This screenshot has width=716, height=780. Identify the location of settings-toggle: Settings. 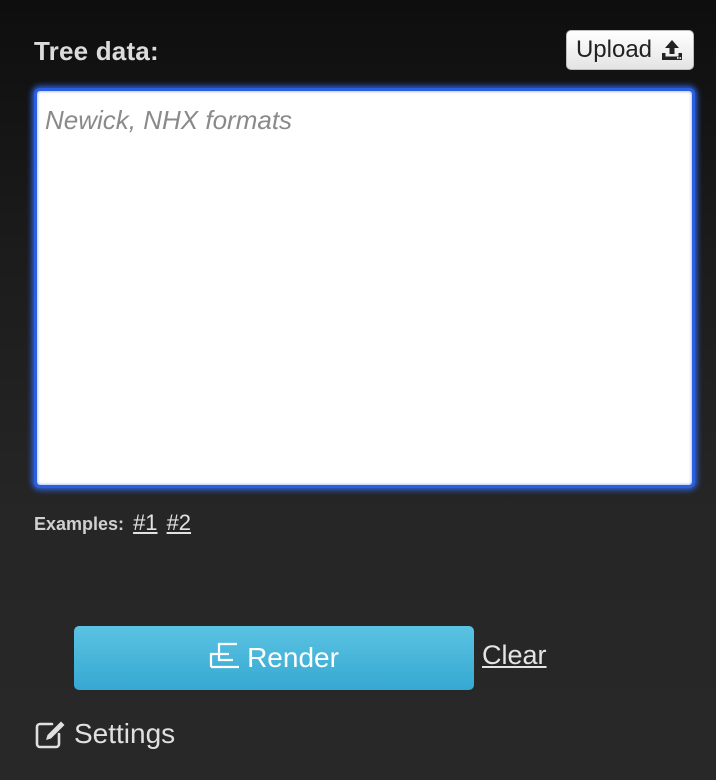
(104, 734).